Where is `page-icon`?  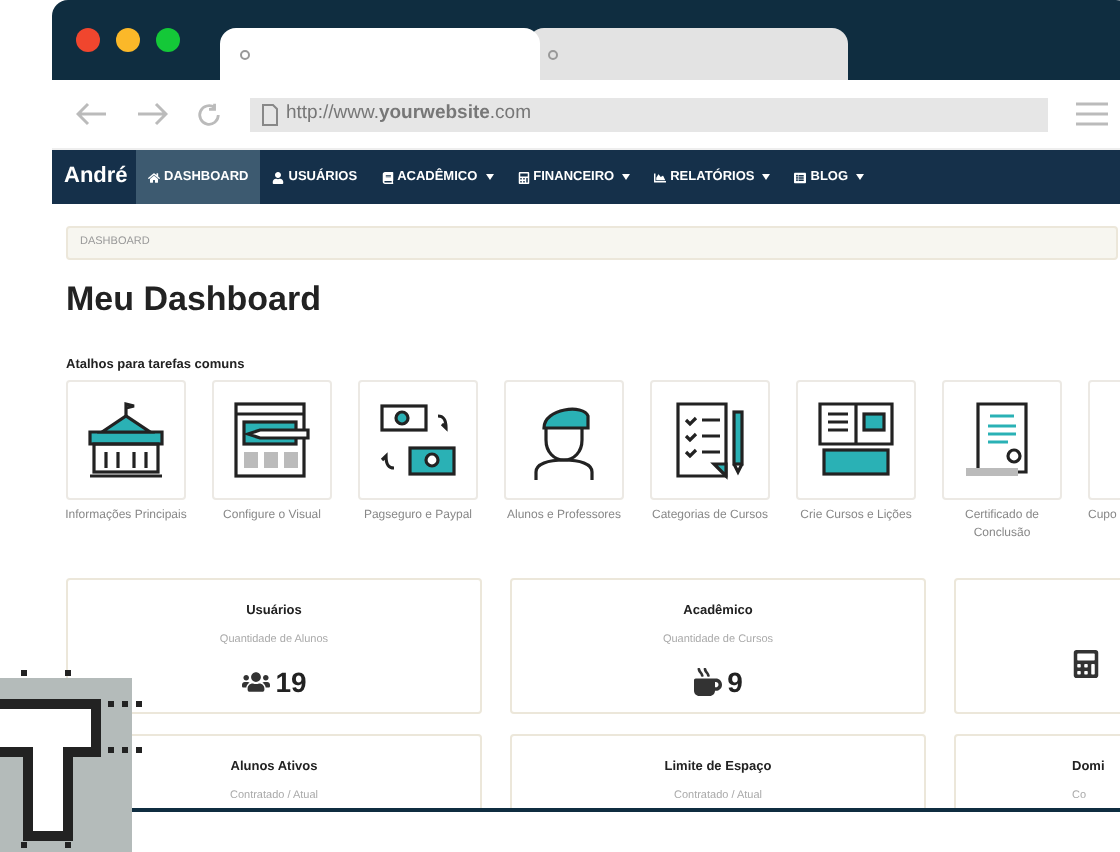
page-icon is located at coordinates (270, 114).